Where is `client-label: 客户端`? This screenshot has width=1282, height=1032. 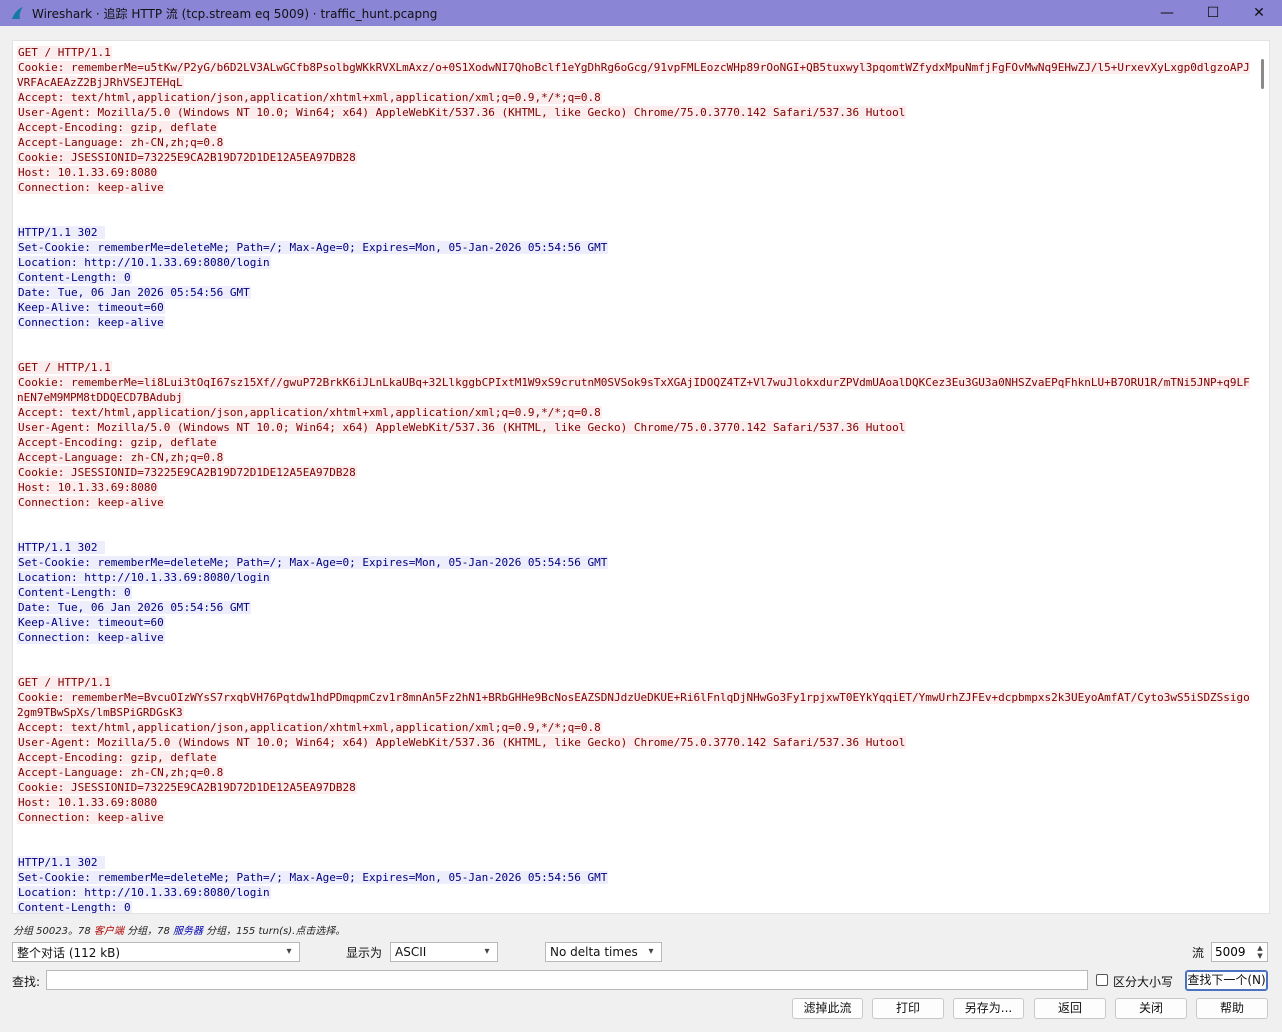
client-label: 客户端 is located at coordinates (108, 931).